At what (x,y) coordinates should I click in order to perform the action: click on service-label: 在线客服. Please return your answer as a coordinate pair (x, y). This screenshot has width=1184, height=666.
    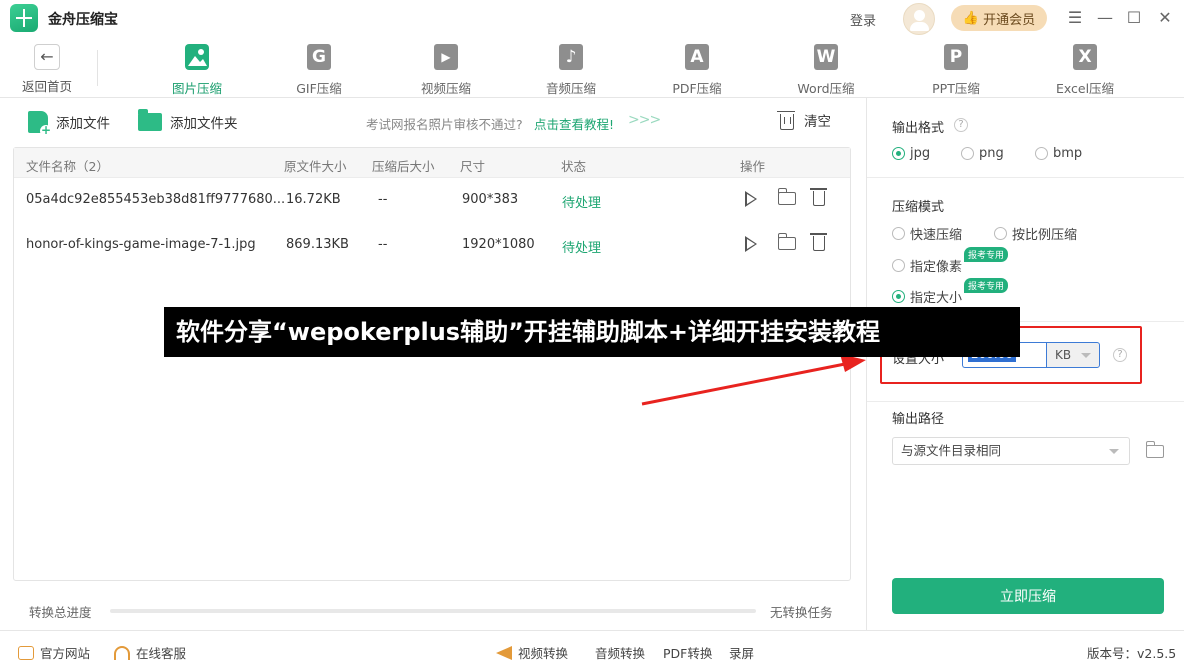
    Looking at the image, I should click on (161, 653).